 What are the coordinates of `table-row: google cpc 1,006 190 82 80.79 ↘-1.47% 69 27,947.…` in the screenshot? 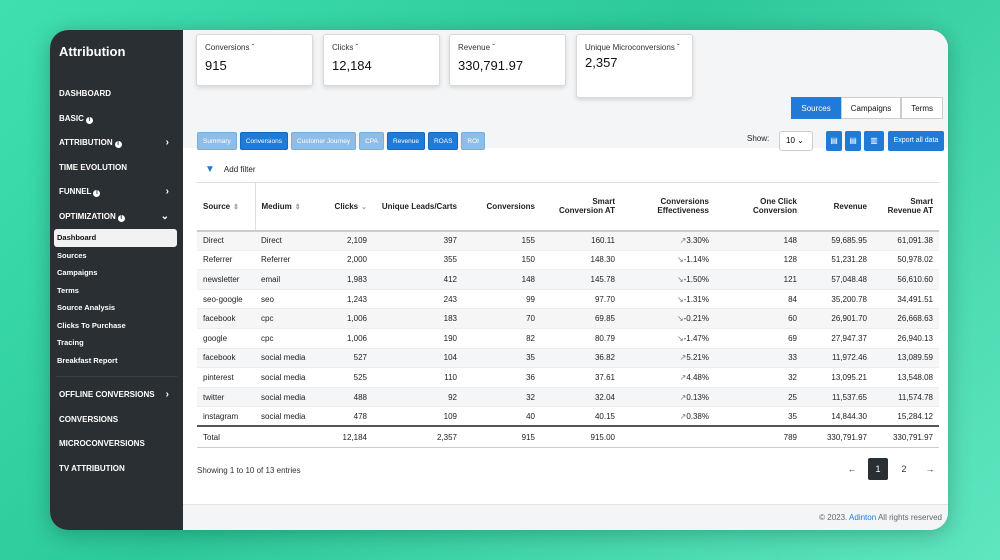 It's located at (568, 338).